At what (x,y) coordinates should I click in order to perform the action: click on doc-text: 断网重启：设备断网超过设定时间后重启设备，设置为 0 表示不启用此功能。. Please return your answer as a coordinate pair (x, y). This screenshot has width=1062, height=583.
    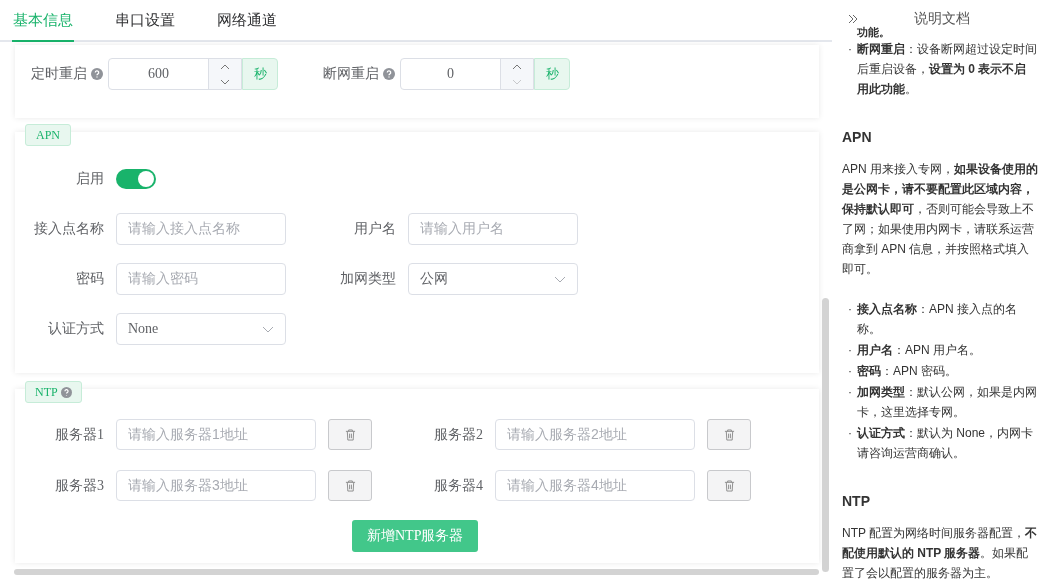
    Looking at the image, I should click on (947, 69).